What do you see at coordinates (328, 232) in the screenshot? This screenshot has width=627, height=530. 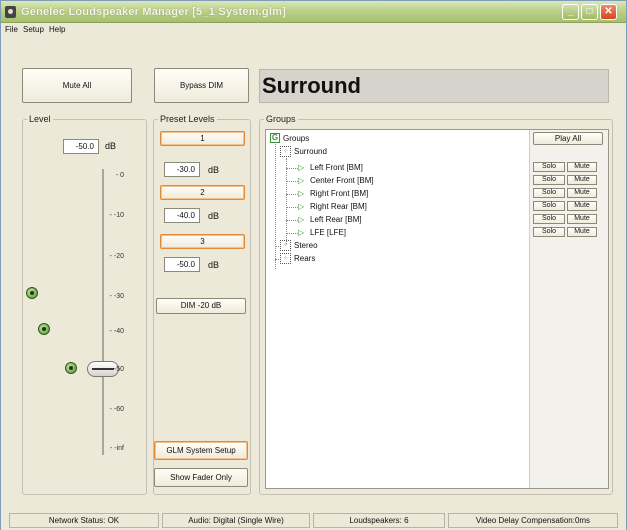 I see `speaker-label: LFE [LFE]` at bounding box center [328, 232].